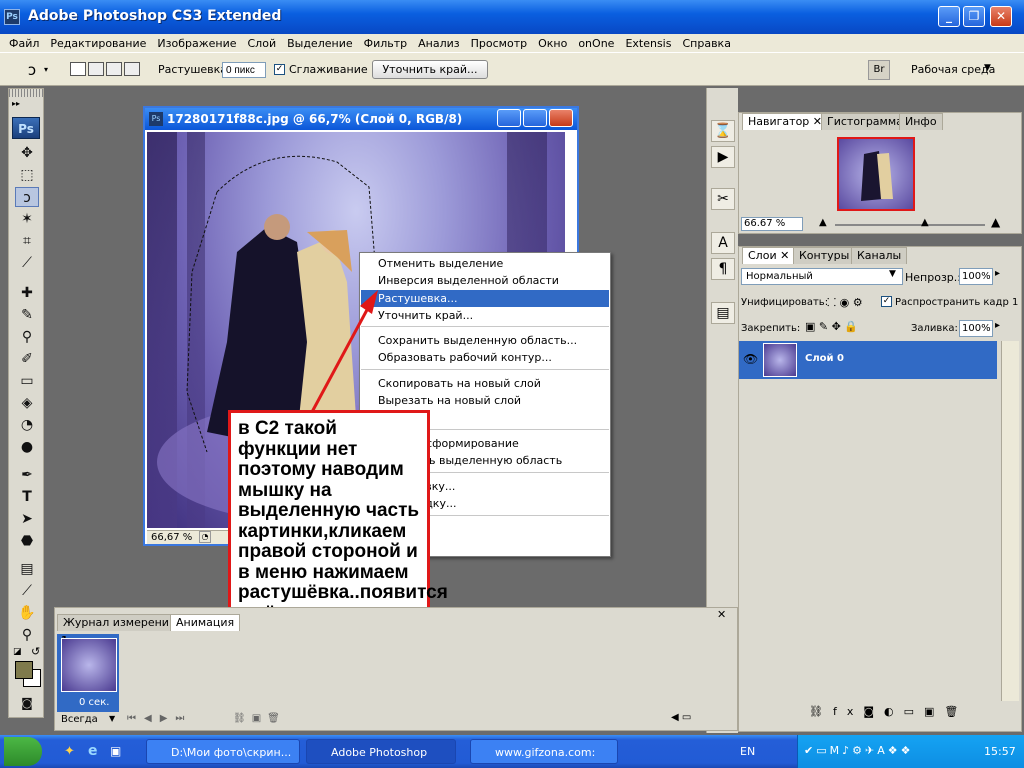 This screenshot has height=768, width=1024. What do you see at coordinates (27, 519) in the screenshot?
I see `path-selection-tool-icon: ➤` at bounding box center [27, 519].